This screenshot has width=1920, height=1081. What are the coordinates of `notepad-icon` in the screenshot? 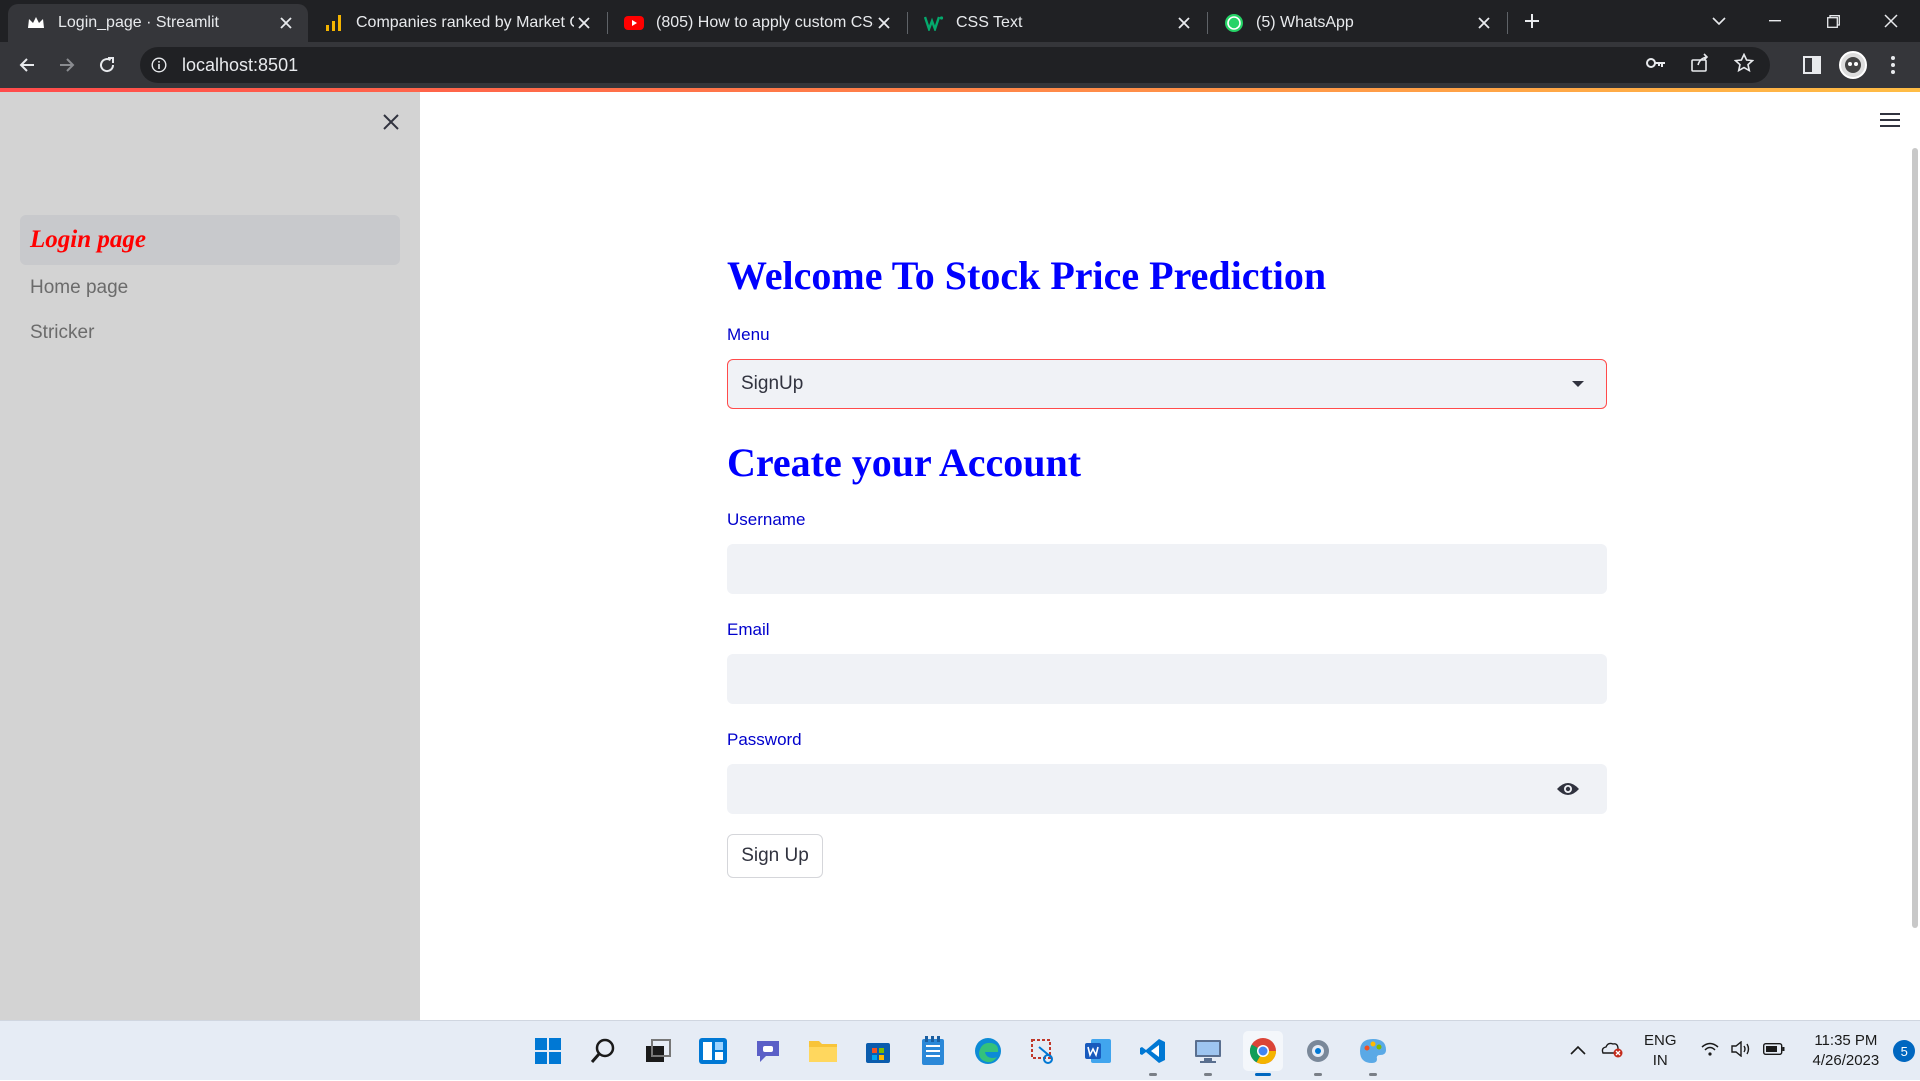 It's located at (933, 1051).